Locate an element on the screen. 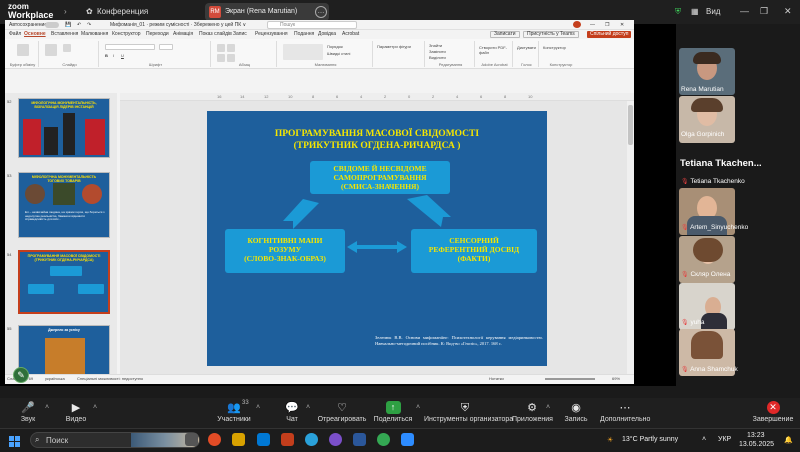 The width and height of the screenshot is (800, 452). audio-button: 🎤 Звук is located at coordinates (28, 410).